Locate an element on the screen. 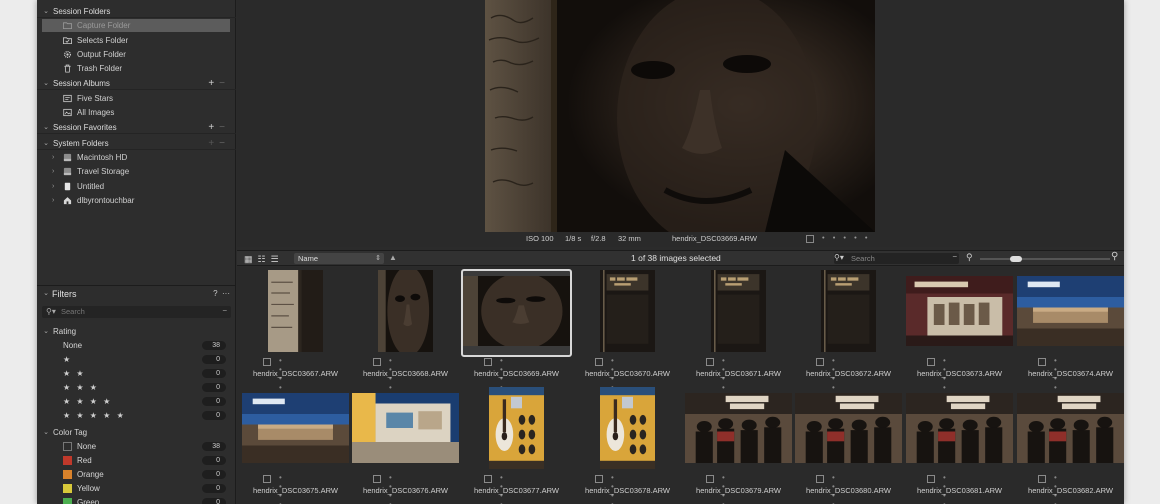 The image size is (1160, 504). sidebar-item-all-images: All Images is located at coordinates (136, 112).